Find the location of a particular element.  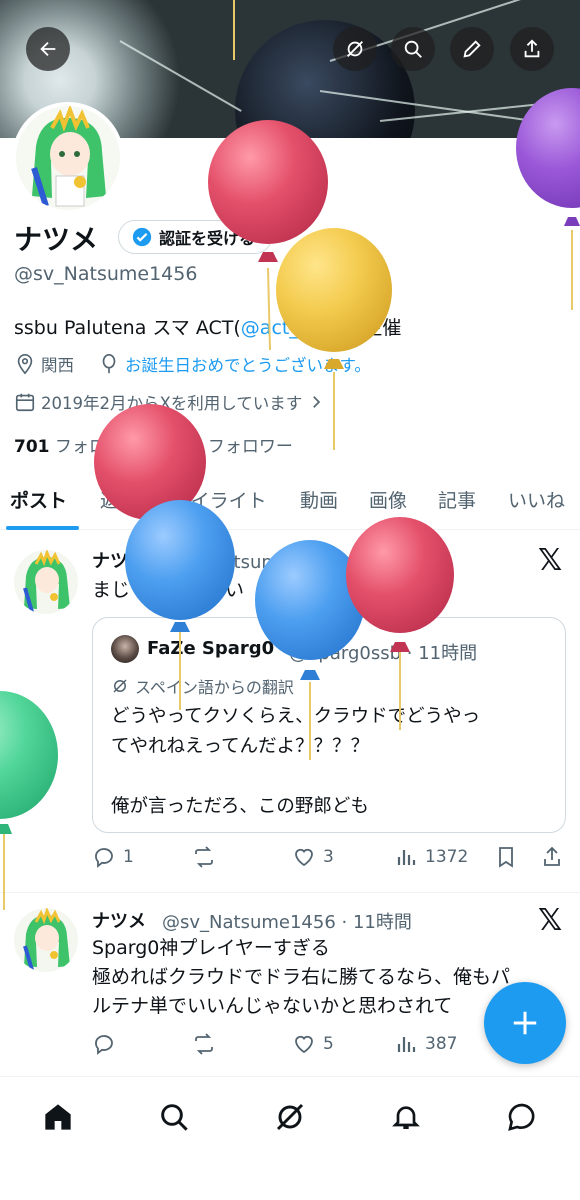

share-post-button is located at coordinates (552, 857).